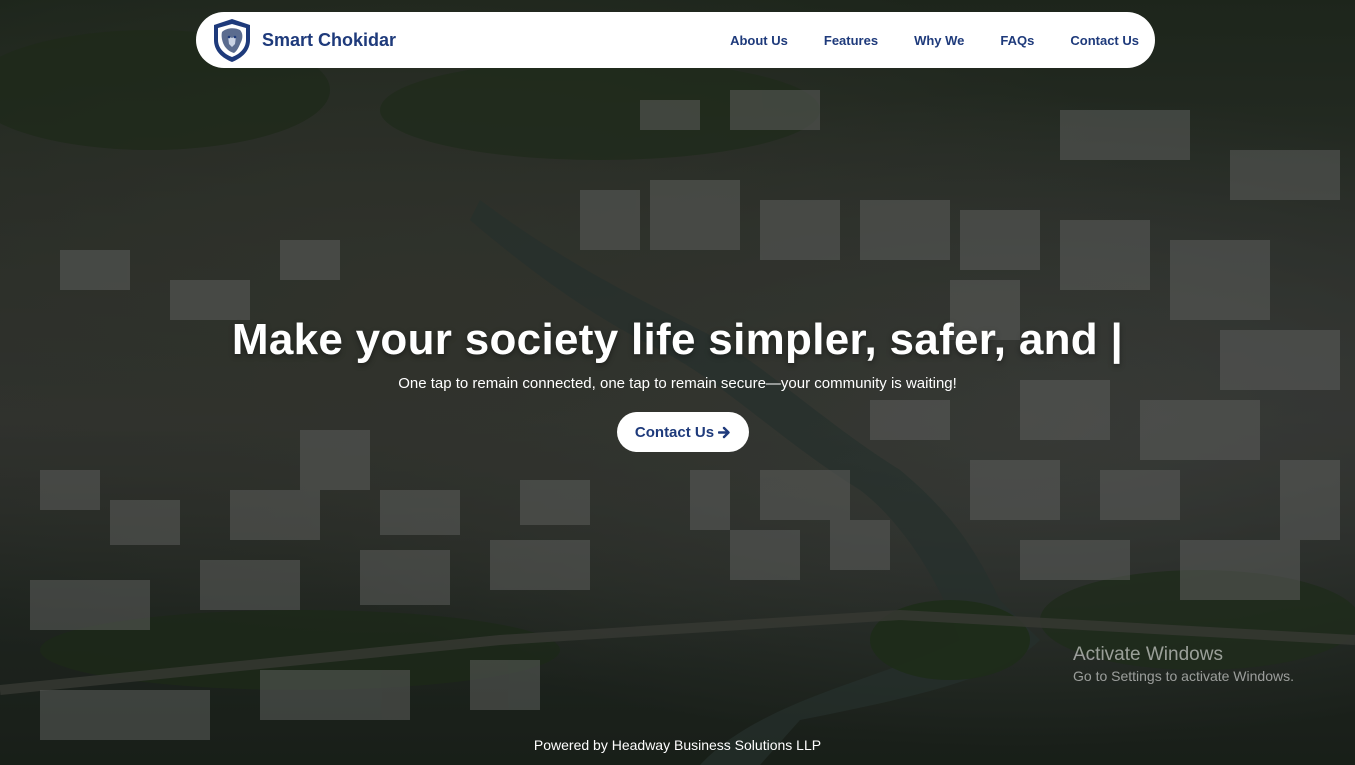 The height and width of the screenshot is (765, 1355). What do you see at coordinates (674, 432) in the screenshot?
I see `contact-us-button-label: Contact Us` at bounding box center [674, 432].